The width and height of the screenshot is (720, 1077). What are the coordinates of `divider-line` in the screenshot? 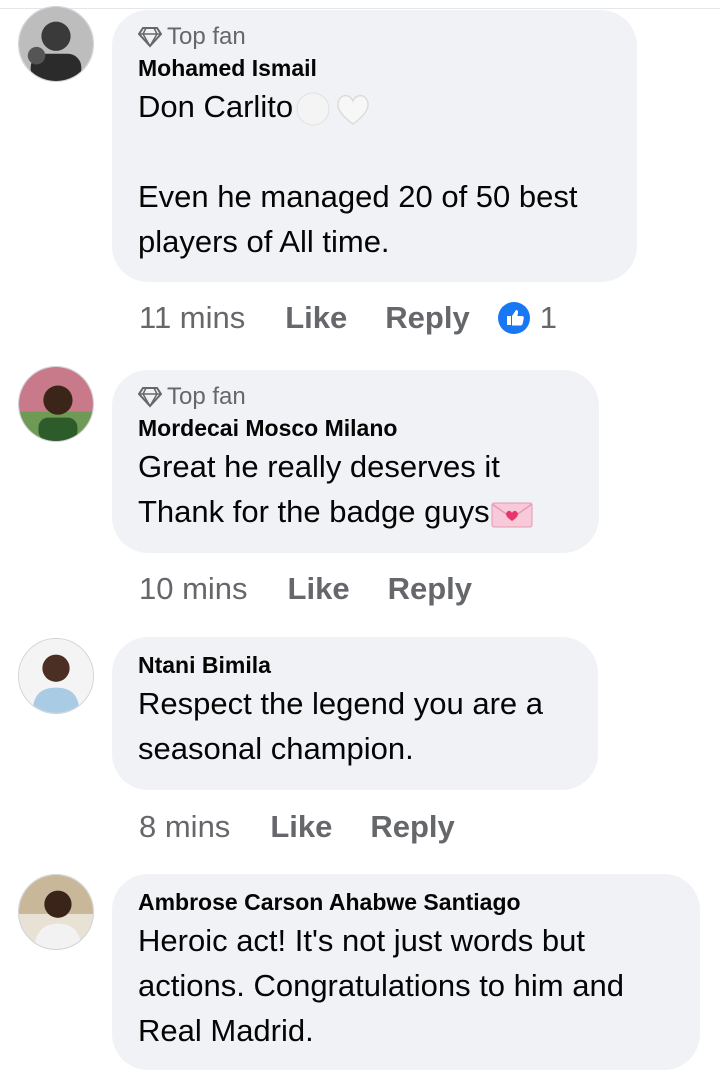 It's located at (360, 8).